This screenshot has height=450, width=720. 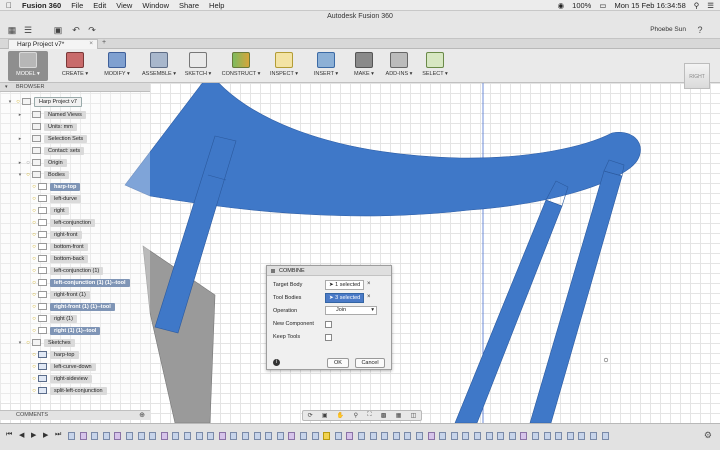 I want to click on grid-settings-icon: ▦, so click(x=399, y=415).